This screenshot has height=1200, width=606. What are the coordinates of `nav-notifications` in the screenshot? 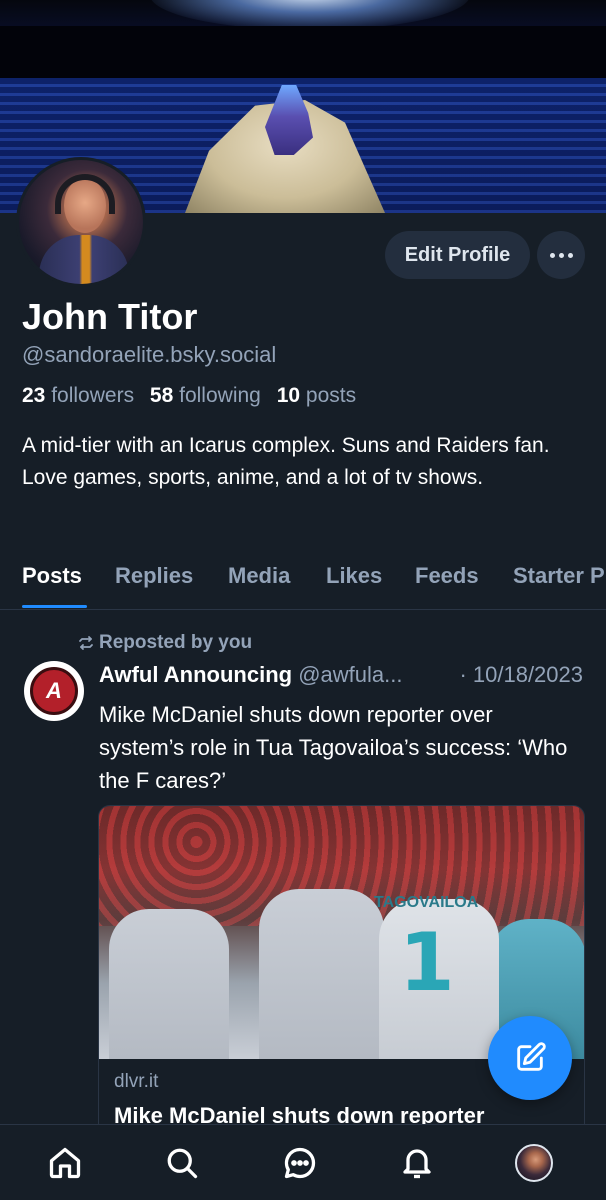 It's located at (417, 1163).